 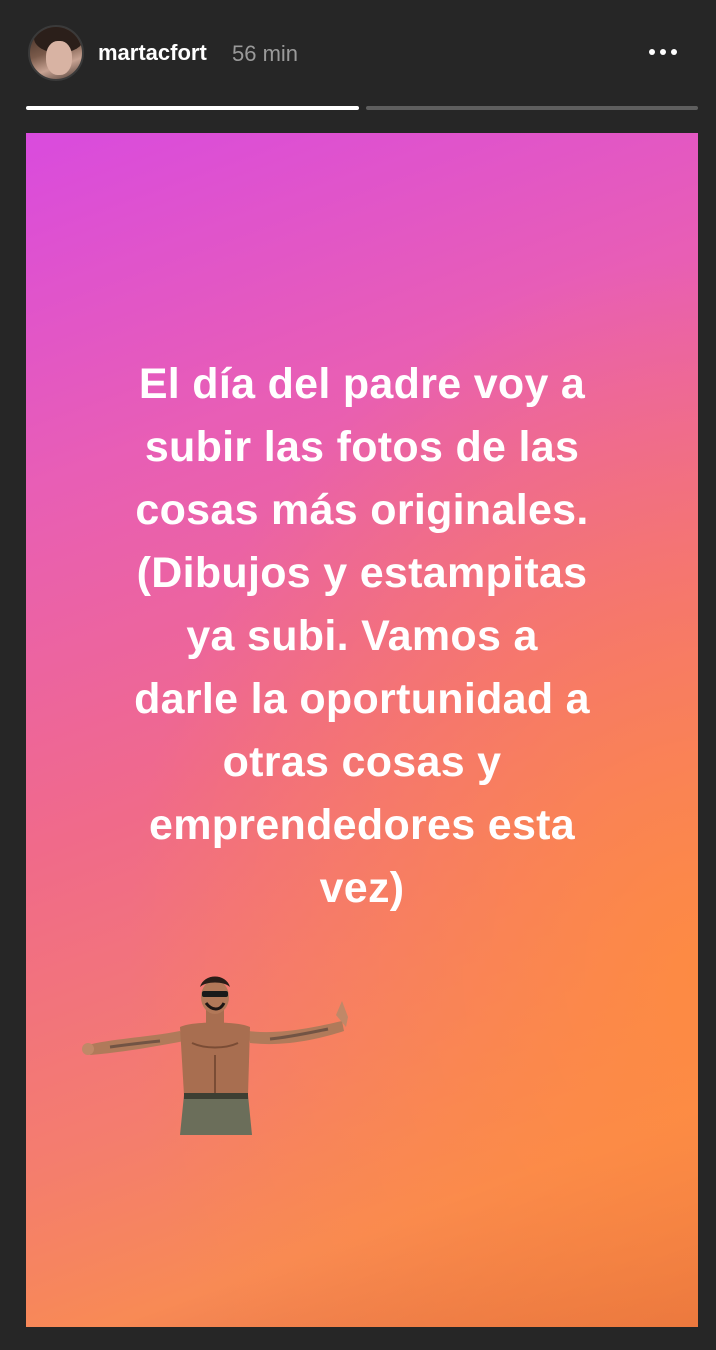 What do you see at coordinates (216, 1115) in the screenshot?
I see `sticker-pants` at bounding box center [216, 1115].